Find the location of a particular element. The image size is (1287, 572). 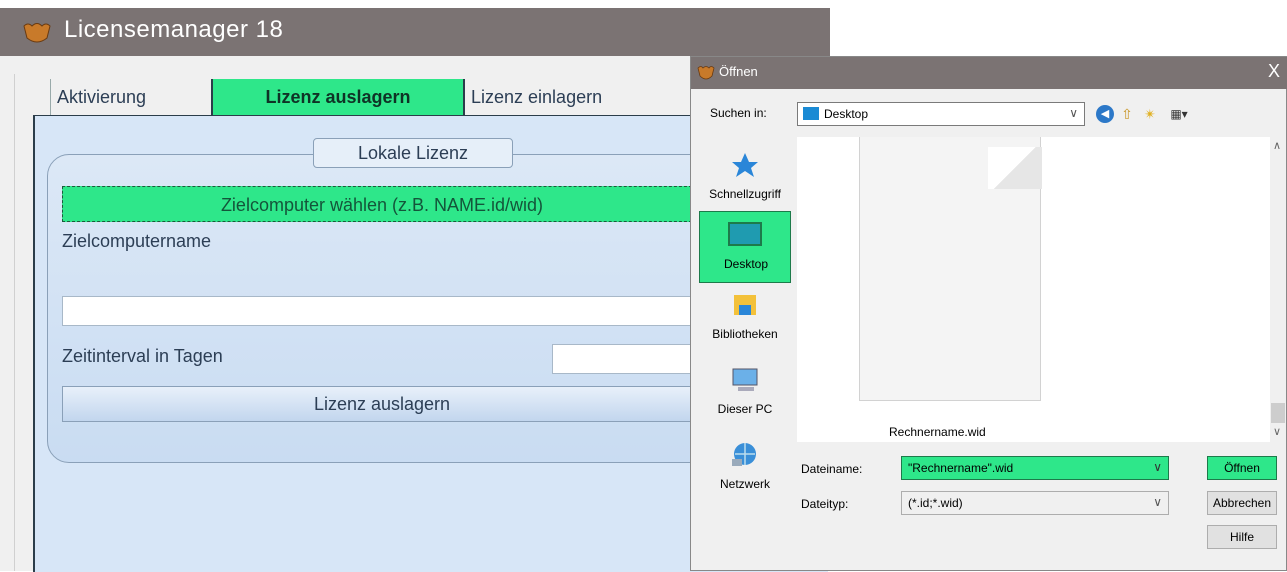

library-icon is located at coordinates (745, 305).